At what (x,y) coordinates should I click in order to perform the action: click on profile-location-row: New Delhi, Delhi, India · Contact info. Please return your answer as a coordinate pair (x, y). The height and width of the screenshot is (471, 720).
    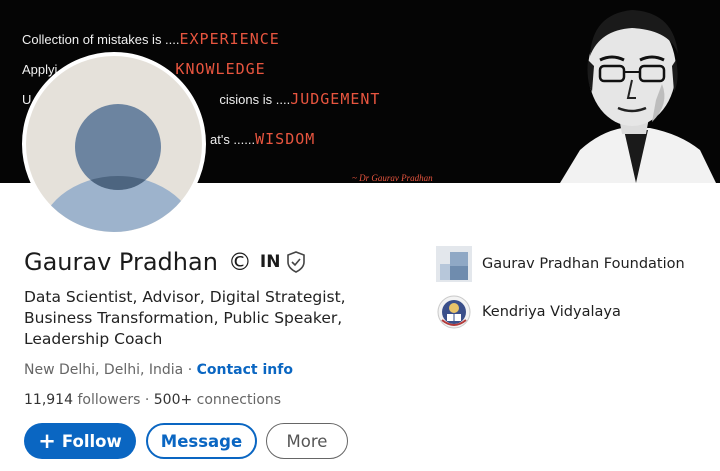
    Looking at the image, I should click on (158, 370).